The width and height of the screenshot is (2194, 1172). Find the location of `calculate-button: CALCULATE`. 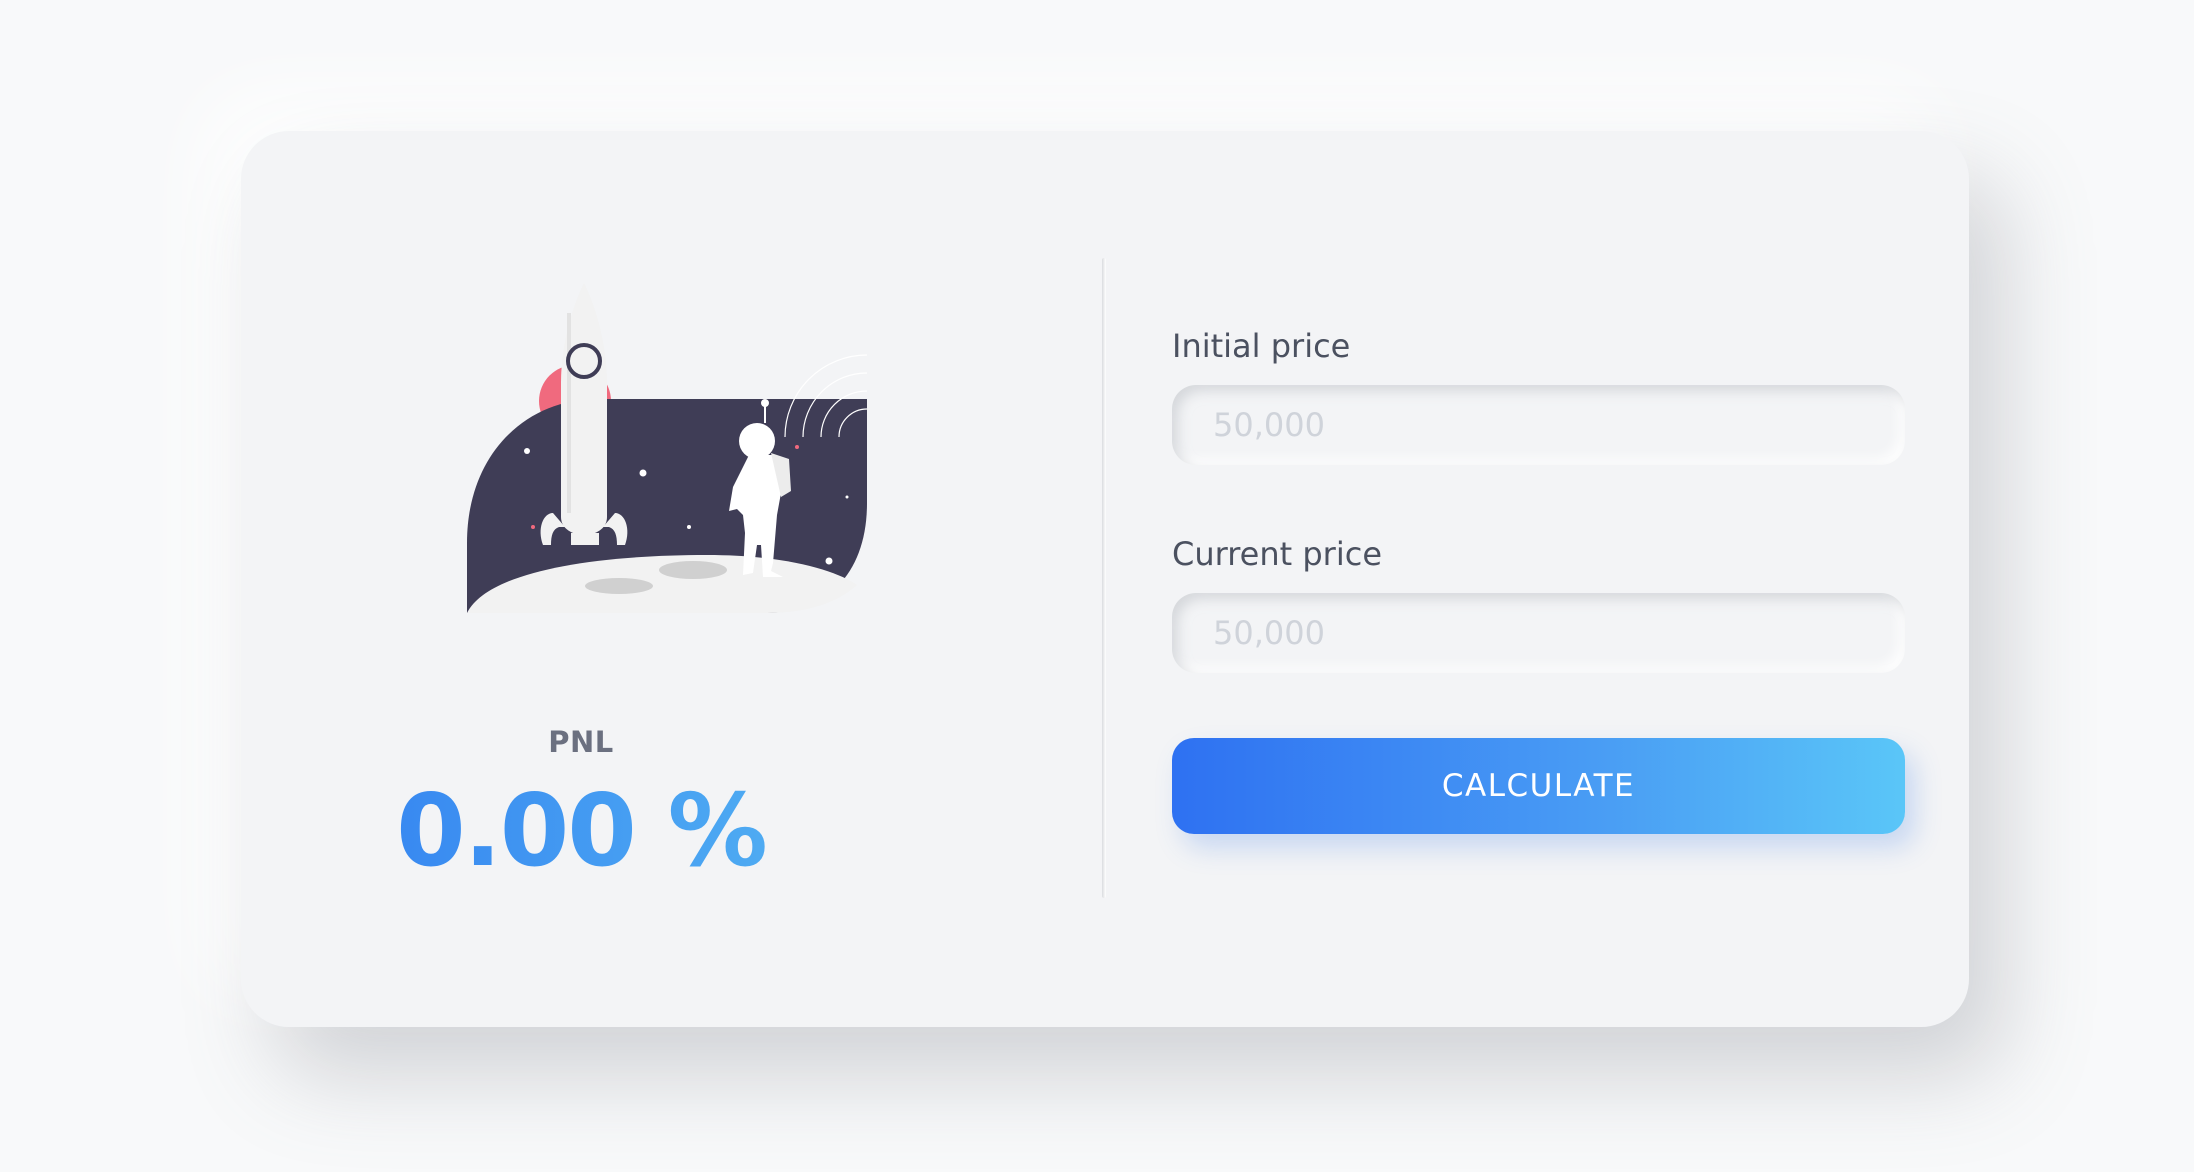

calculate-button: CALCULATE is located at coordinates (1538, 786).